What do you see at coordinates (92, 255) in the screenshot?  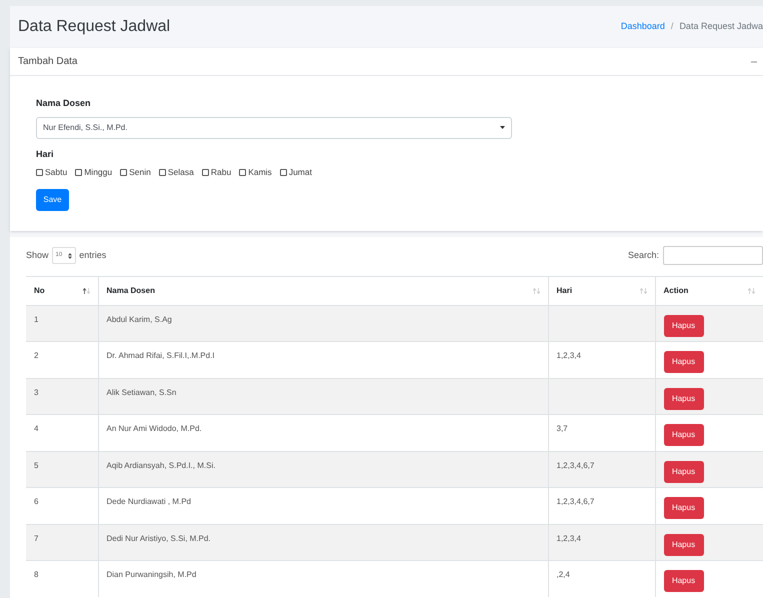 I see `entries-label: entries` at bounding box center [92, 255].